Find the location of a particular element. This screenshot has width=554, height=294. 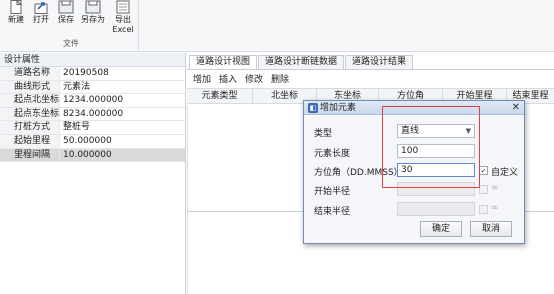

add-button: 增加 is located at coordinates (202, 78).